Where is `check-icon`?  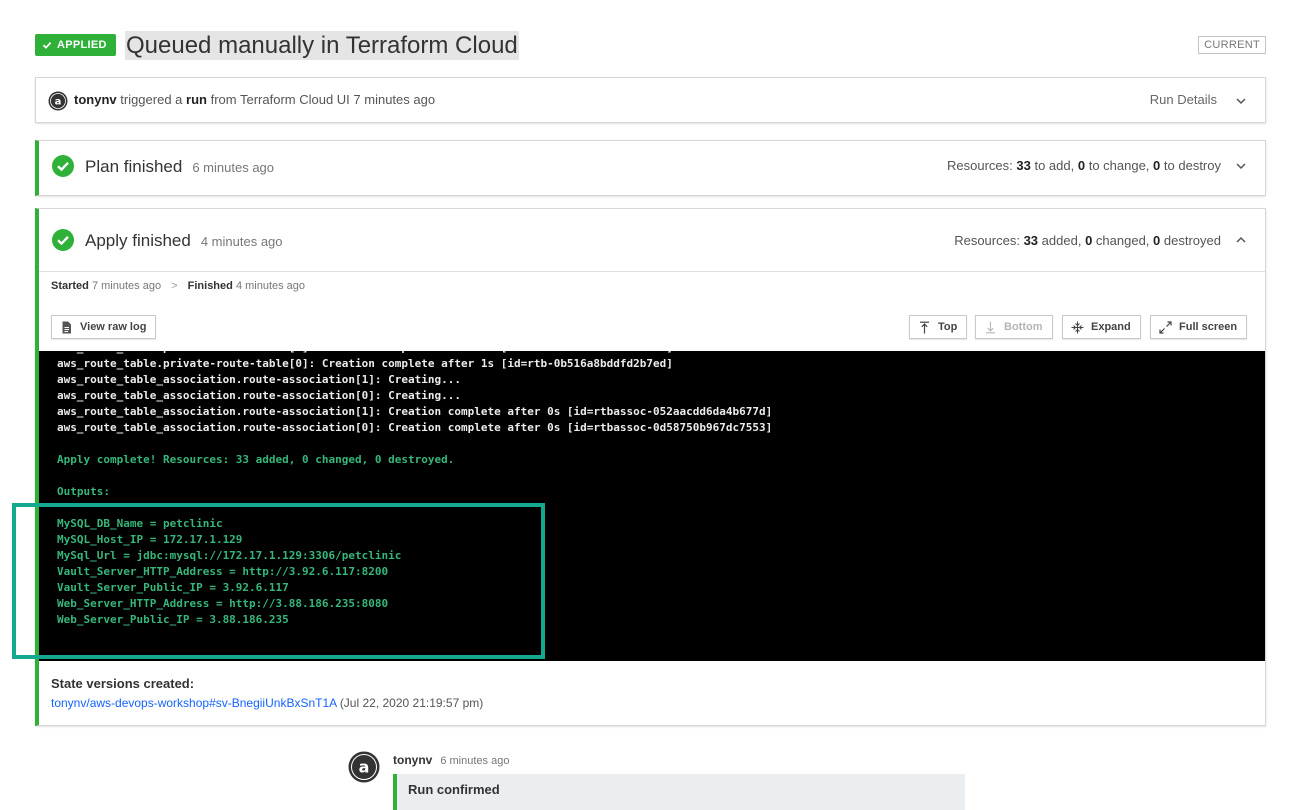 check-icon is located at coordinates (47, 45).